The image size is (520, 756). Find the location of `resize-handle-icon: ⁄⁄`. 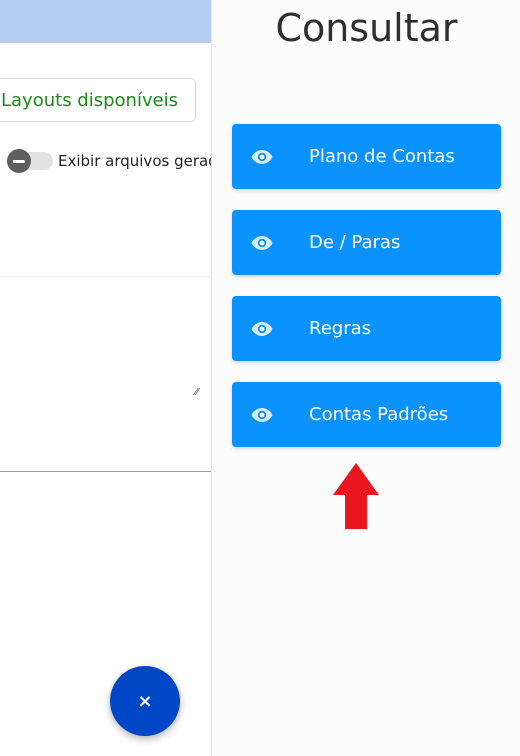

resize-handle-icon: ⁄⁄ is located at coordinates (200, 393).